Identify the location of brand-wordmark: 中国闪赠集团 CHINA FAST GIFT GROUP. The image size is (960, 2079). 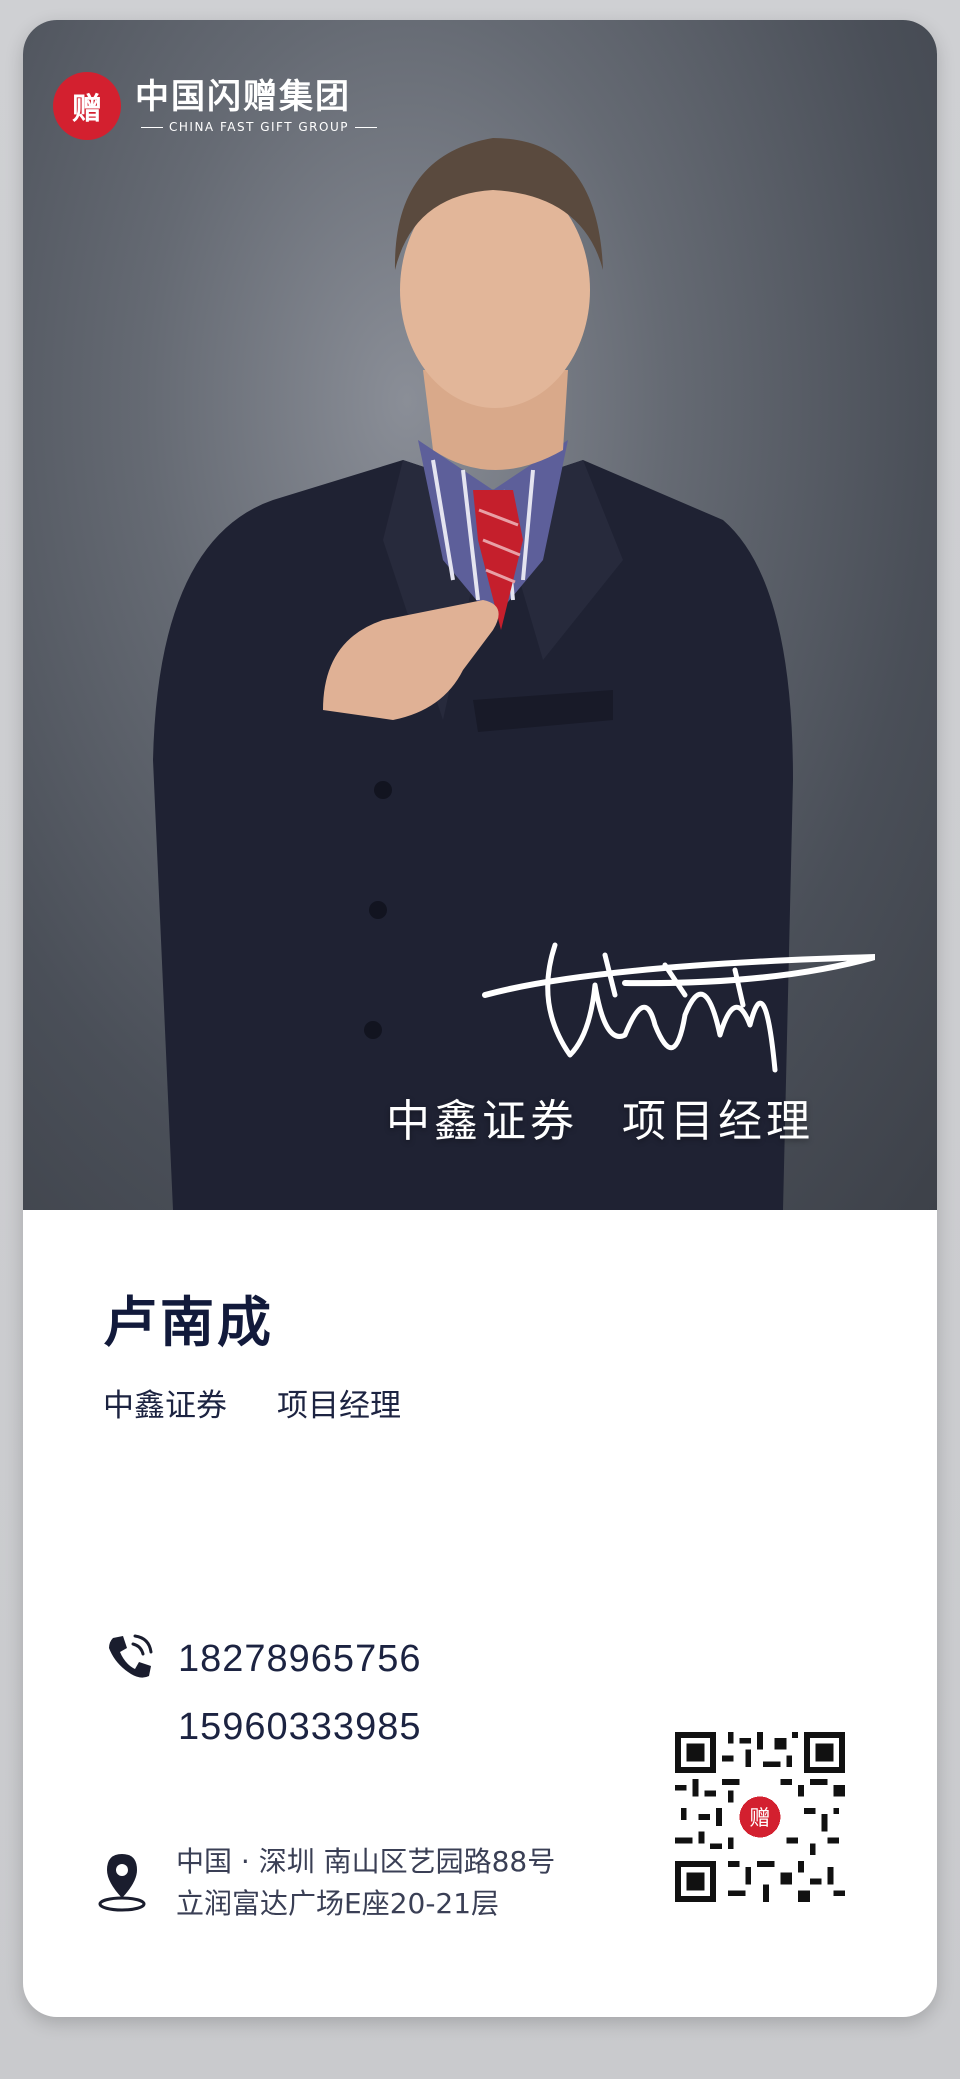
(259, 106).